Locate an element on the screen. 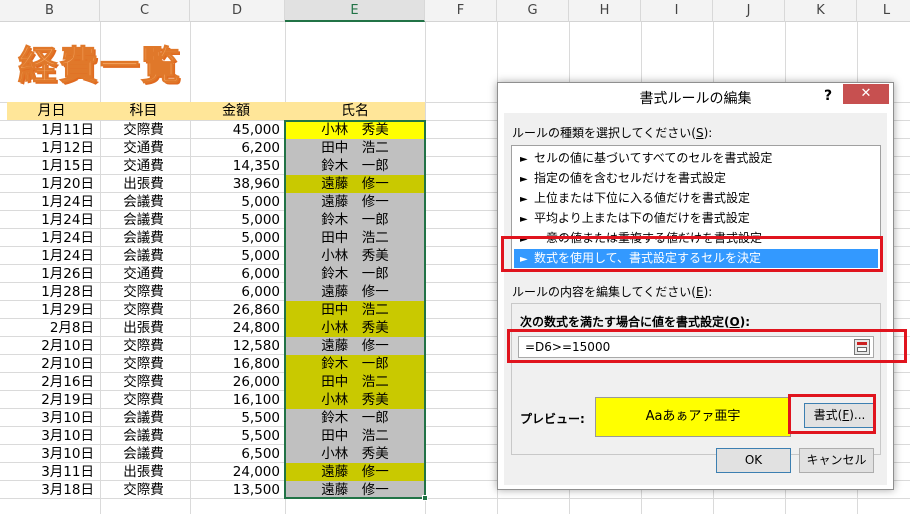  cell-date: 1月11日 is located at coordinates (51, 130).